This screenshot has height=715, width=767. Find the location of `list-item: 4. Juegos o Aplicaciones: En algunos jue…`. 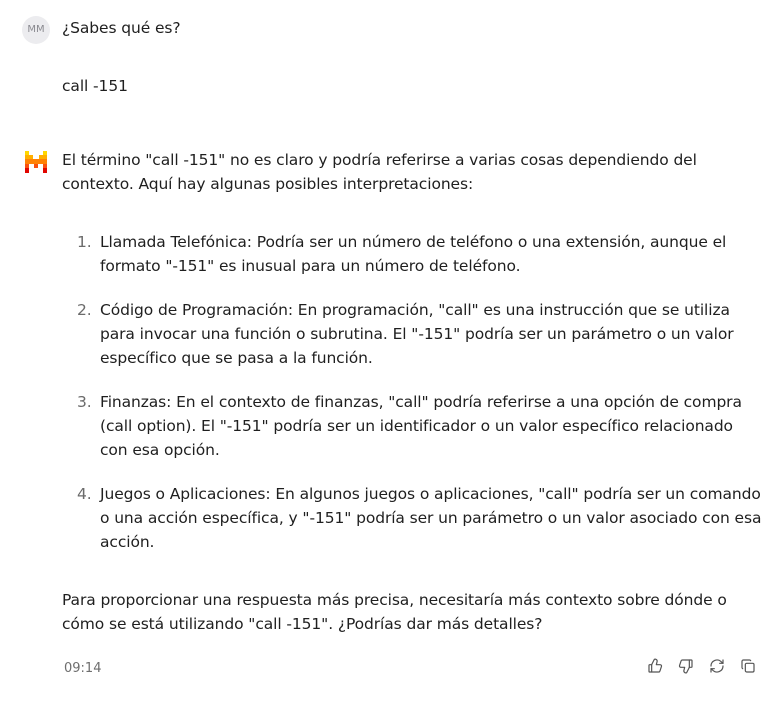

list-item: 4. Juegos o Aplicaciones: En algunos jue… is located at coordinates (412, 518).